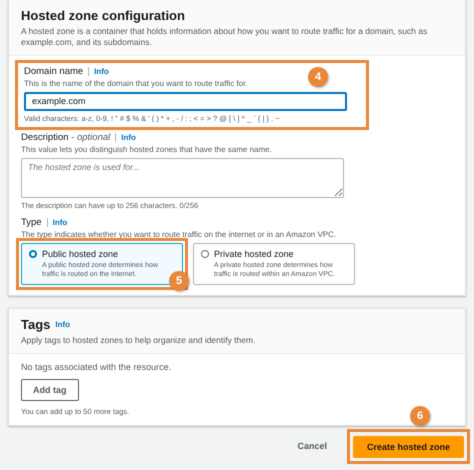 This screenshot has height=470, width=474. I want to click on section-title: Tags, so click(35, 324).